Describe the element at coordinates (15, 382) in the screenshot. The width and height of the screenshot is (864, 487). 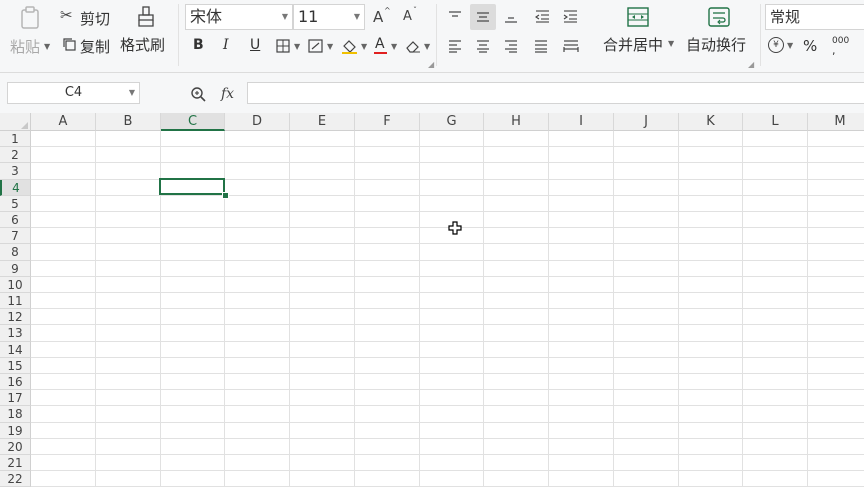
I see `row-header-16: 16` at that location.